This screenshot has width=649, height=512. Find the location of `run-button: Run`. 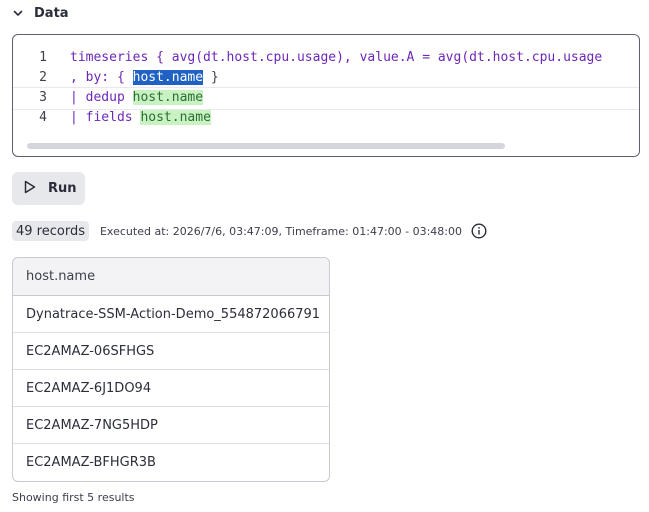

run-button: Run is located at coordinates (48, 188).